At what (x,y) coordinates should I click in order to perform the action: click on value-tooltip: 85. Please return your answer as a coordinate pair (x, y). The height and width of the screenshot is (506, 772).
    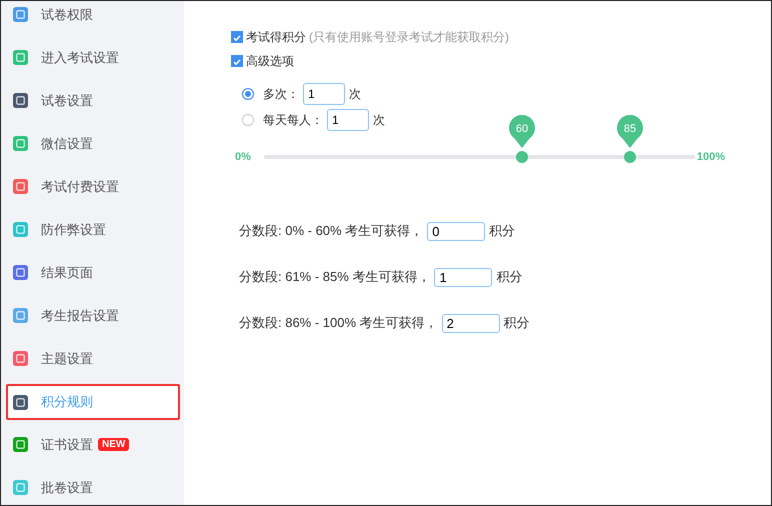
    Looking at the image, I should click on (630, 131).